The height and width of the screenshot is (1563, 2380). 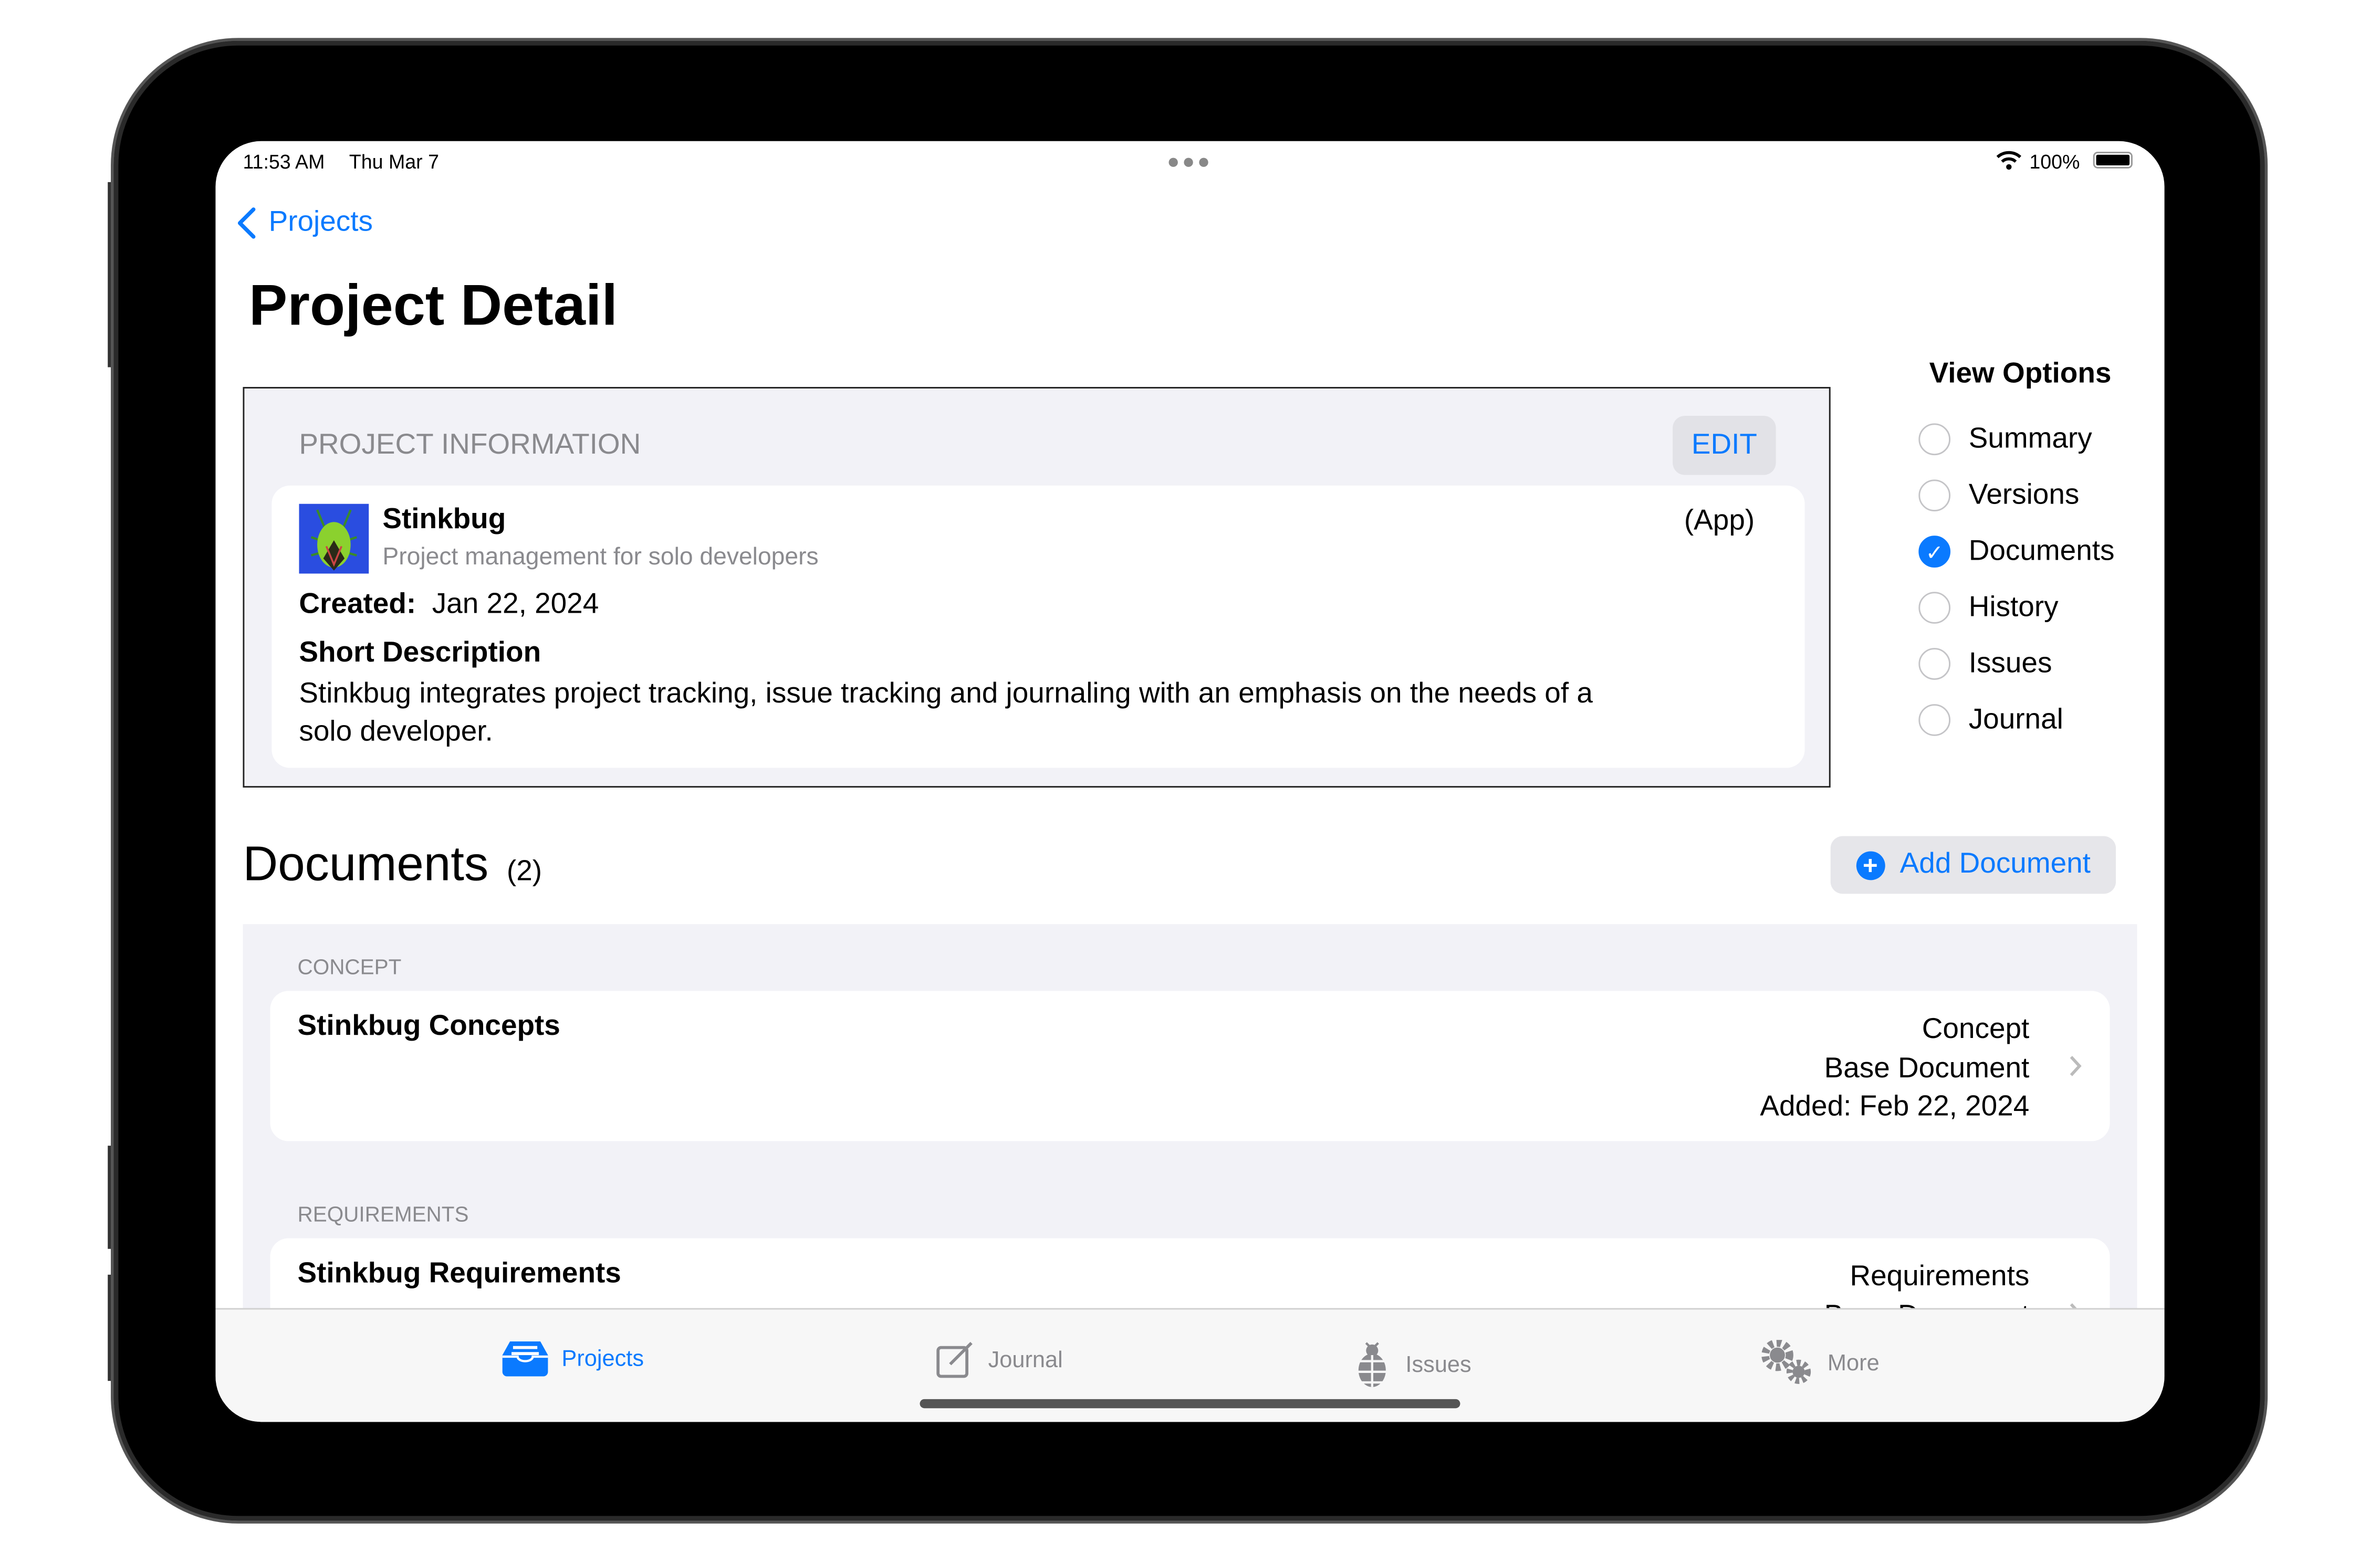 What do you see at coordinates (1976, 1029) in the screenshot?
I see `document-type: Concept` at bounding box center [1976, 1029].